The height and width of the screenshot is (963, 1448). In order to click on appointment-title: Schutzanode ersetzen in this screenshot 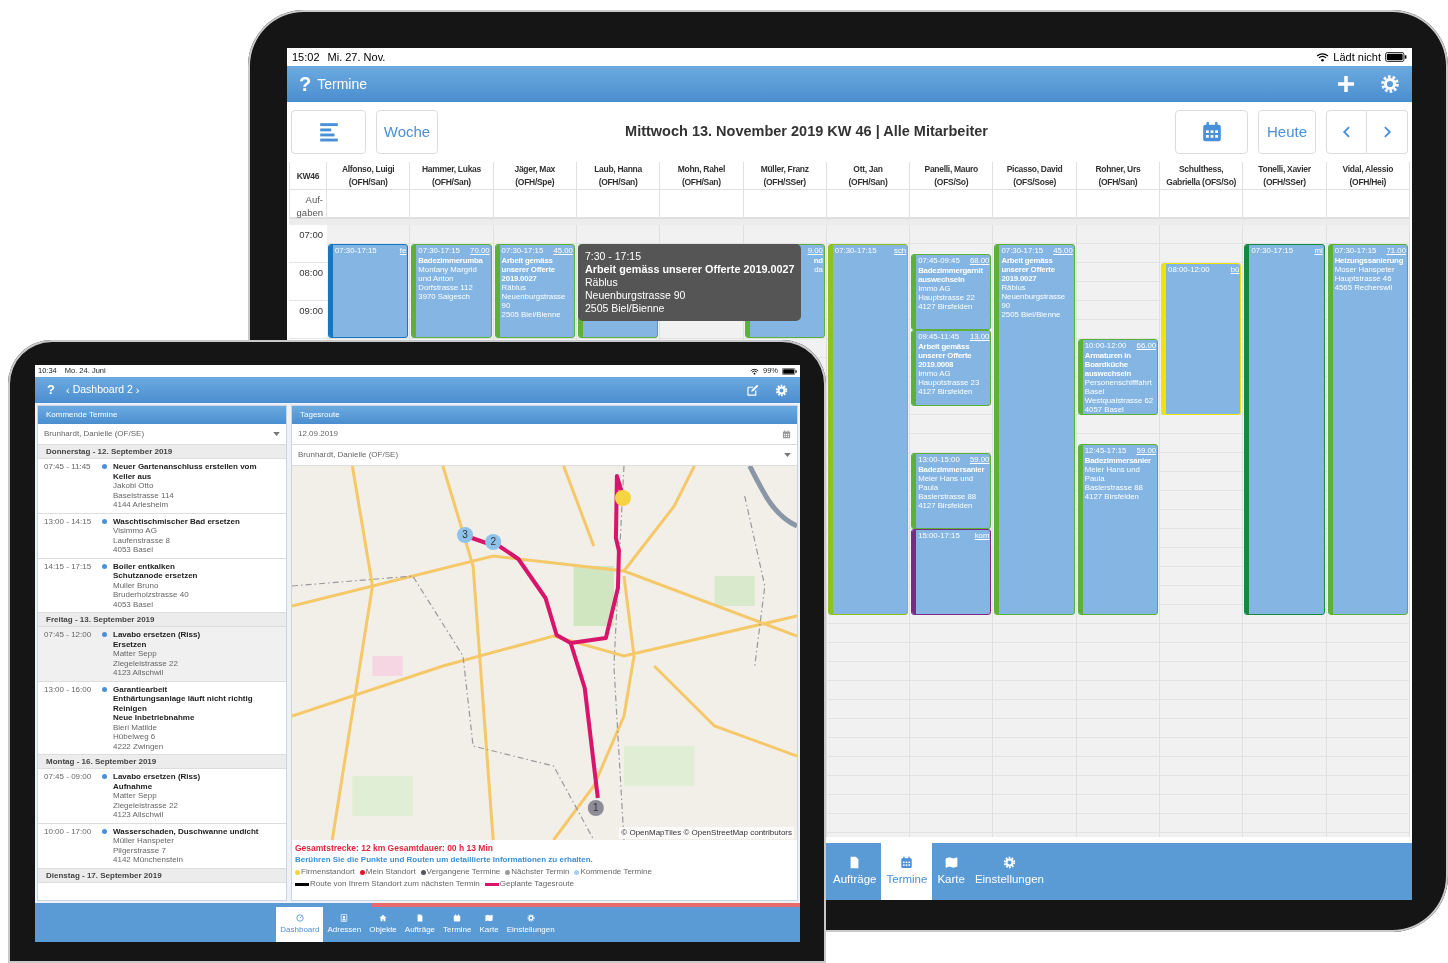, I will do `click(155, 576)`.